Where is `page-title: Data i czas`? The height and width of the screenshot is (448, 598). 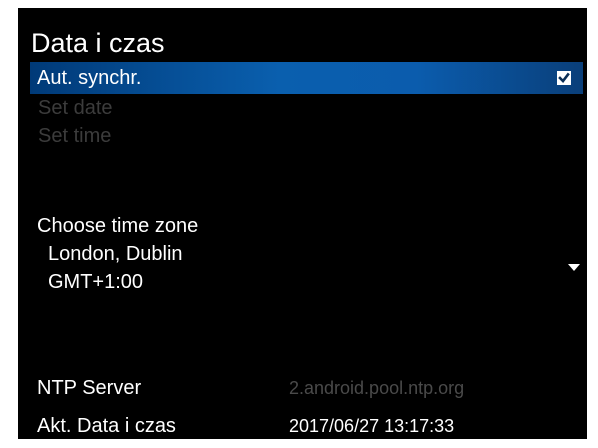 page-title: Data i czas is located at coordinates (98, 43).